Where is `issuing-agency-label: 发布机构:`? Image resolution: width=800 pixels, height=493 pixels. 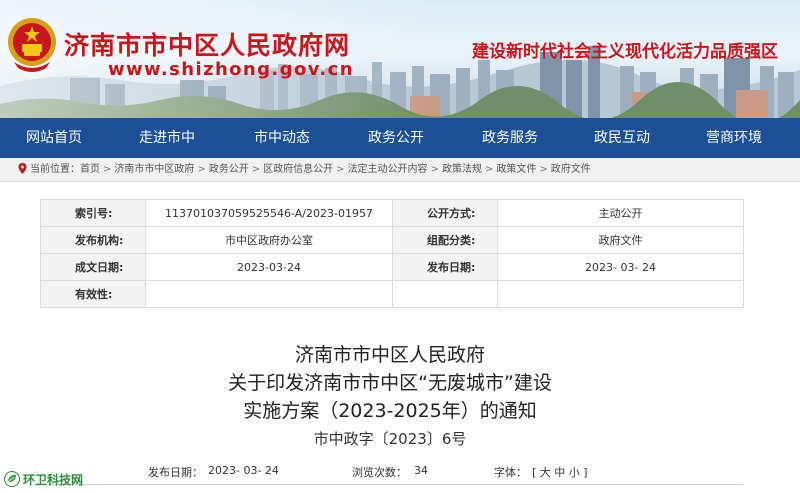 issuing-agency-label: 发布机构: is located at coordinates (93, 240).